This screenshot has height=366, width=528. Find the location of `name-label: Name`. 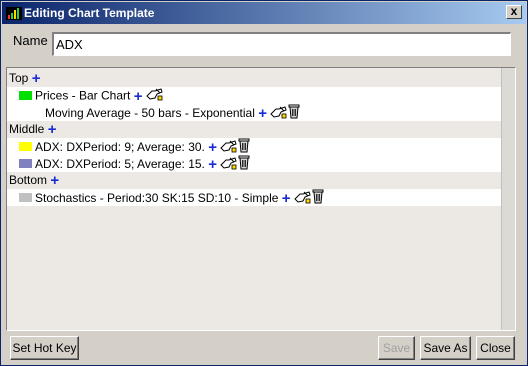

name-label: Name is located at coordinates (30, 40).